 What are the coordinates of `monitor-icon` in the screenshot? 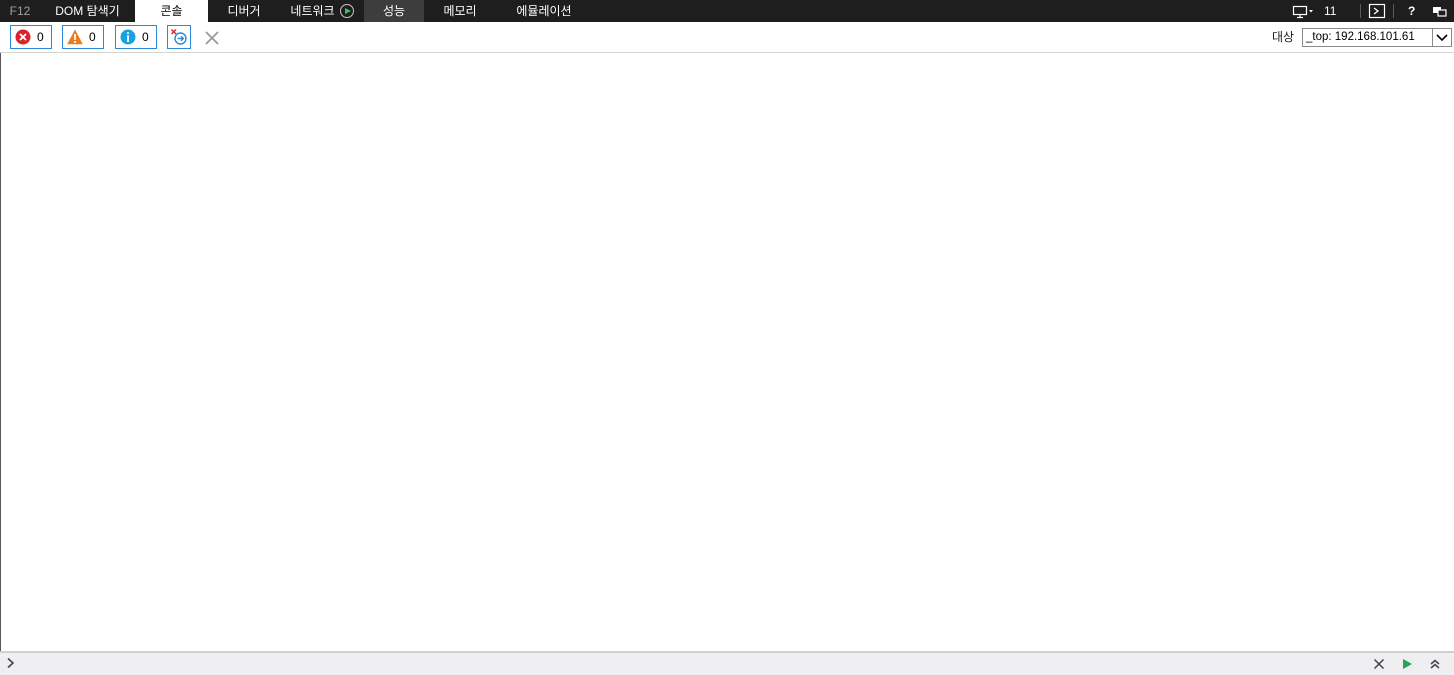 It's located at (1302, 12).